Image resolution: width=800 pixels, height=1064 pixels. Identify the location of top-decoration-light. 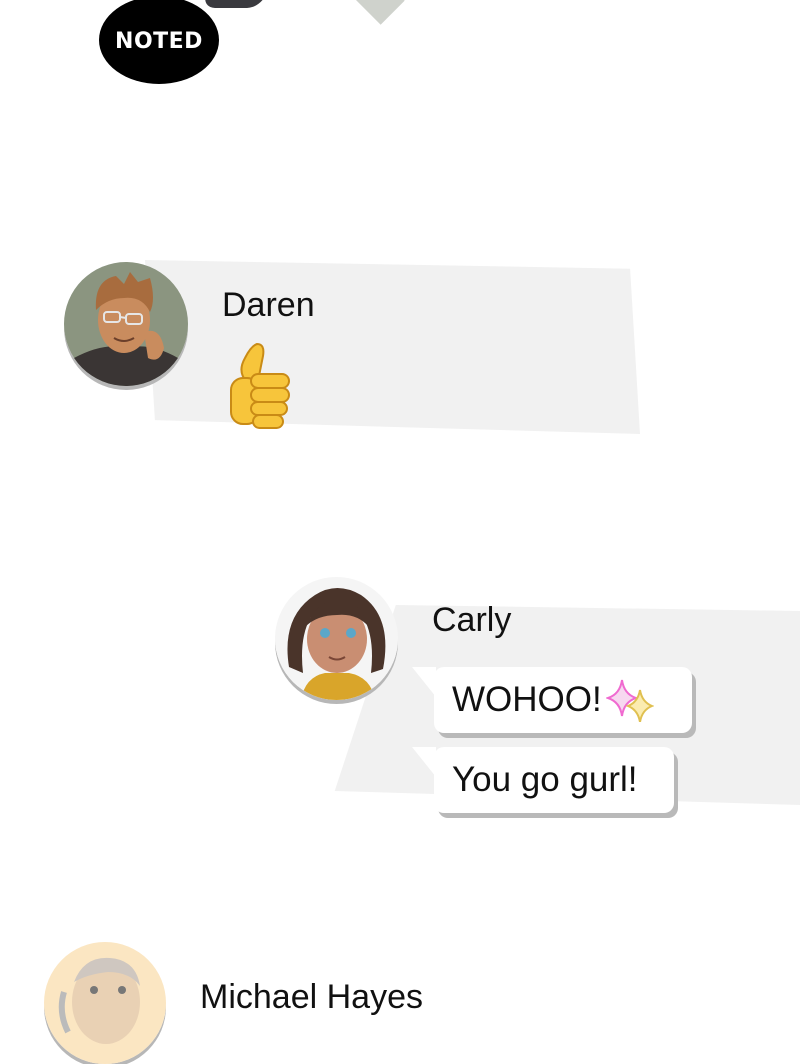
(375, 12).